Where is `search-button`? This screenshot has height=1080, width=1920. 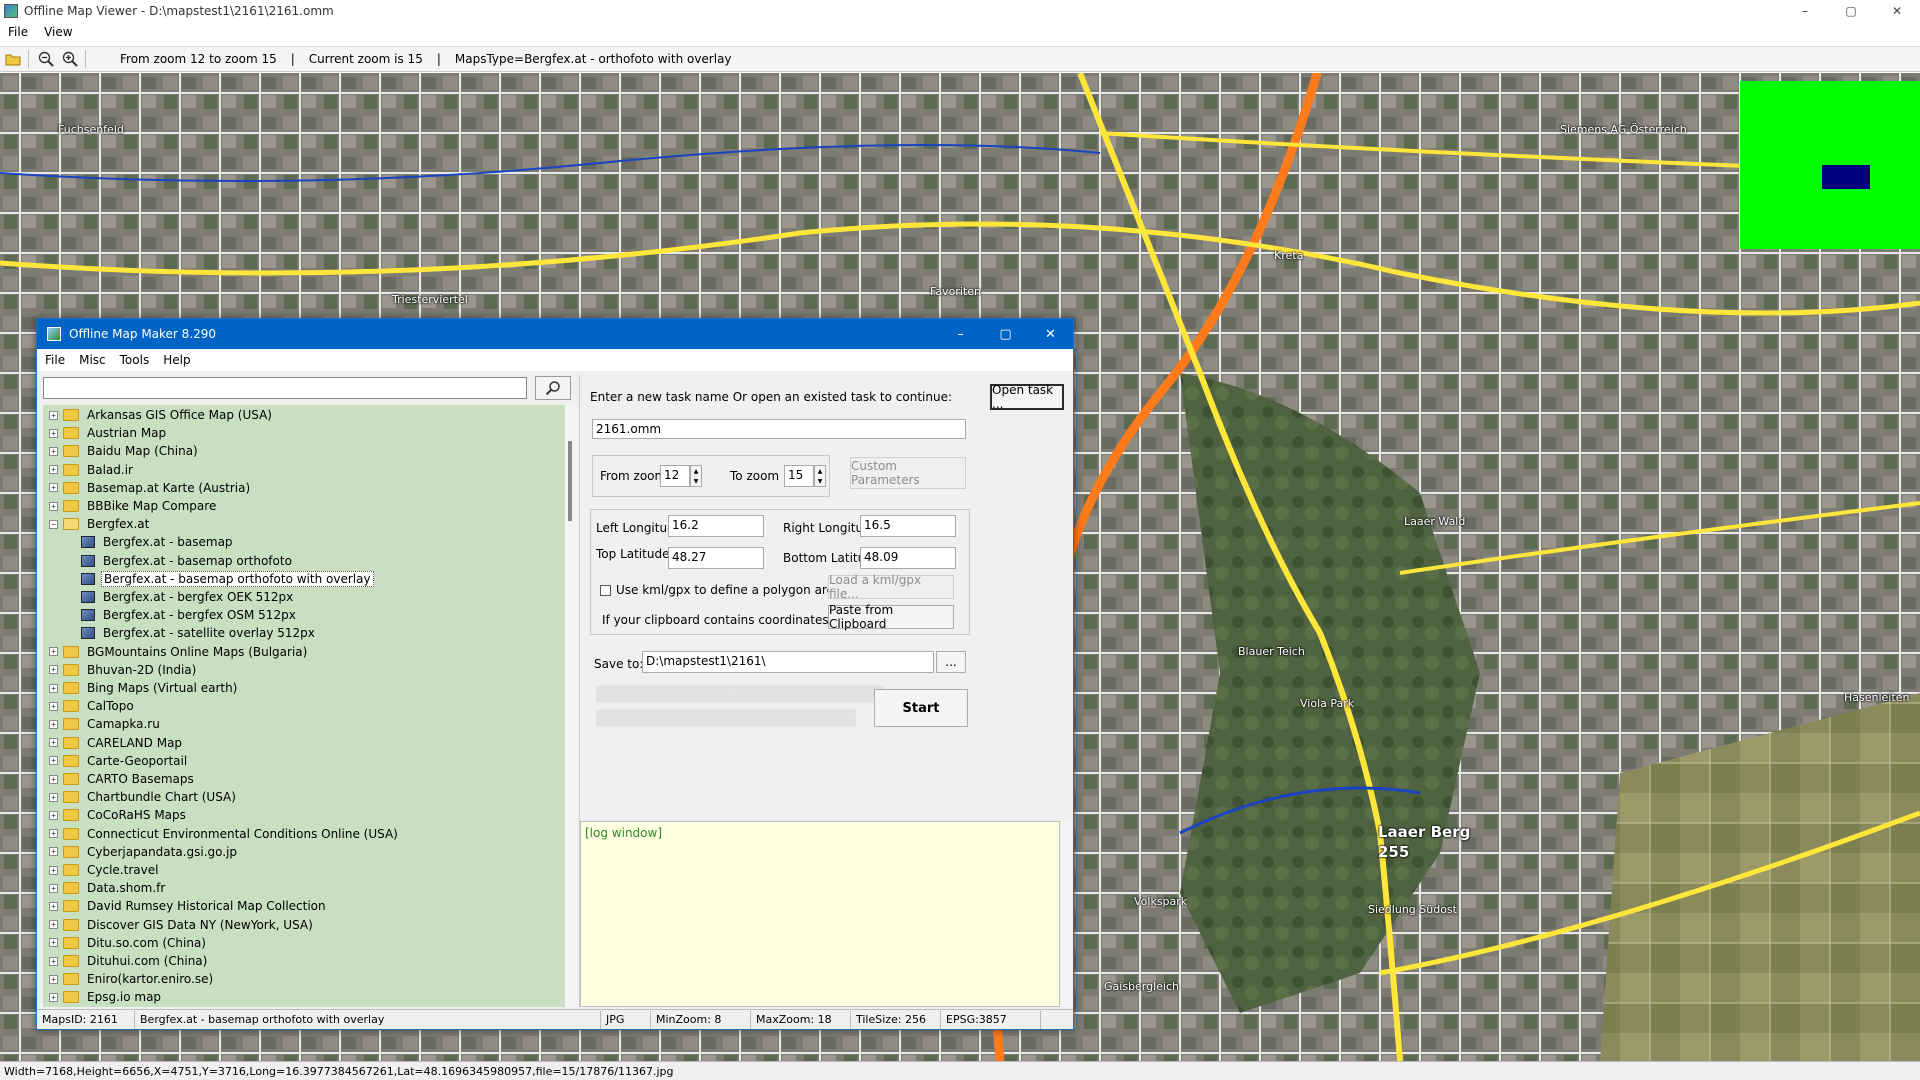 search-button is located at coordinates (553, 388).